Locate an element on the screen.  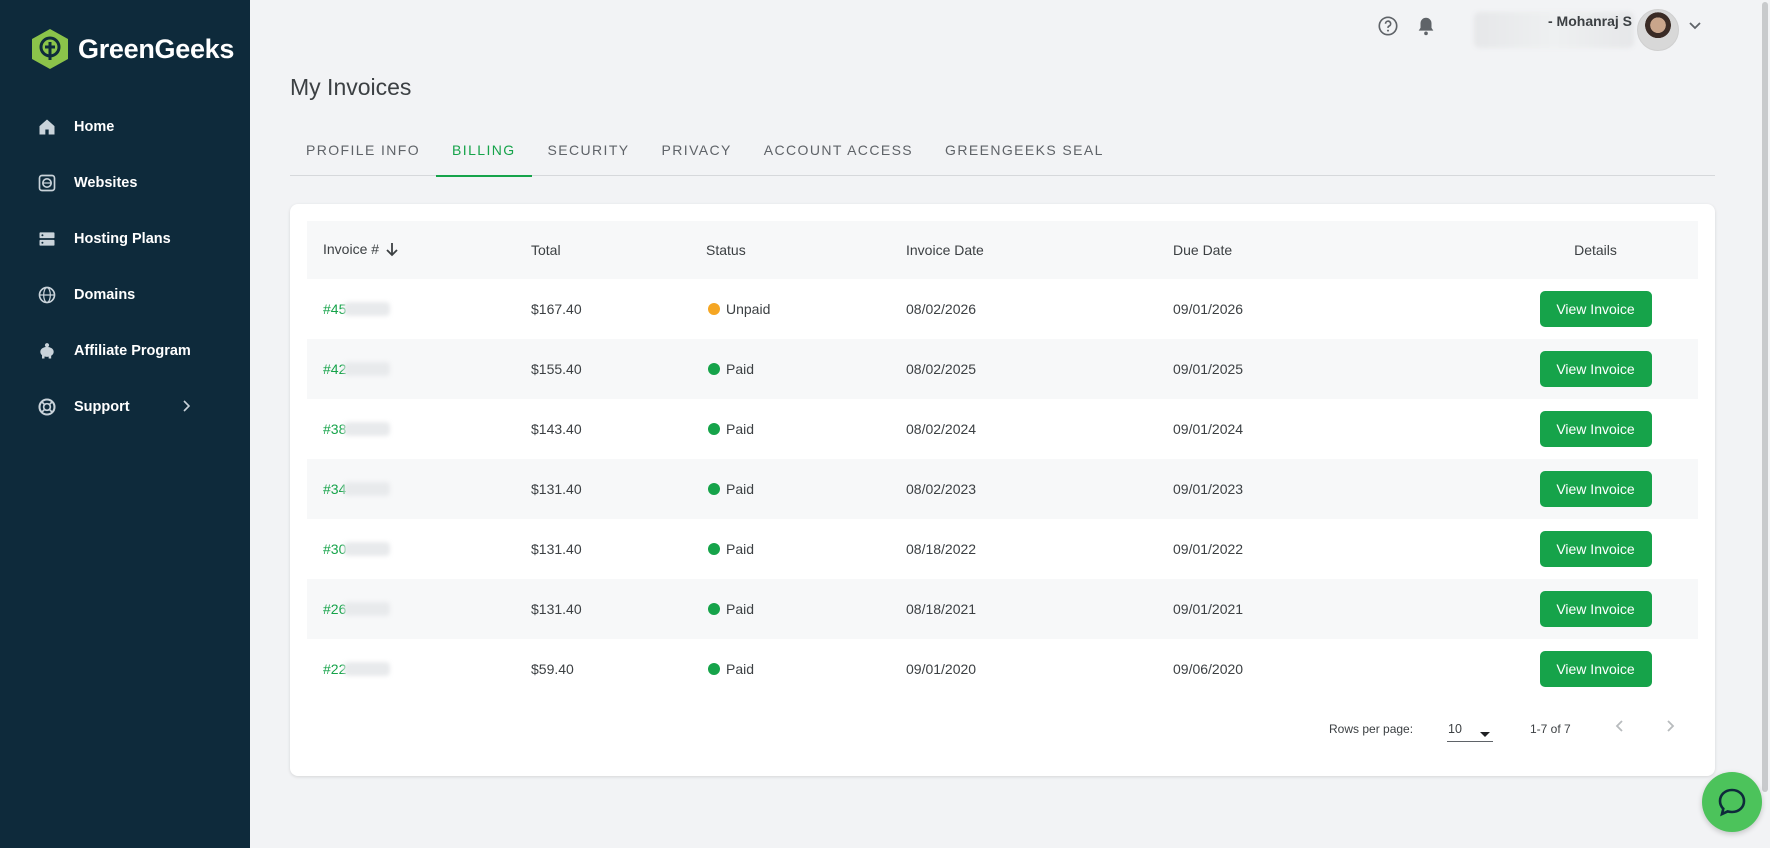
invoice-number-cell: #34 is located at coordinates (419, 489).